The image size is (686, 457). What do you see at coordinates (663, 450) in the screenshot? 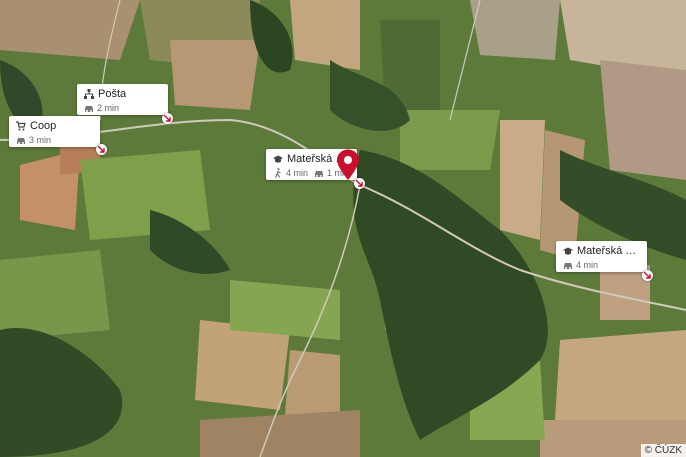
I see `map-attribution: © ČÚZK` at bounding box center [663, 450].